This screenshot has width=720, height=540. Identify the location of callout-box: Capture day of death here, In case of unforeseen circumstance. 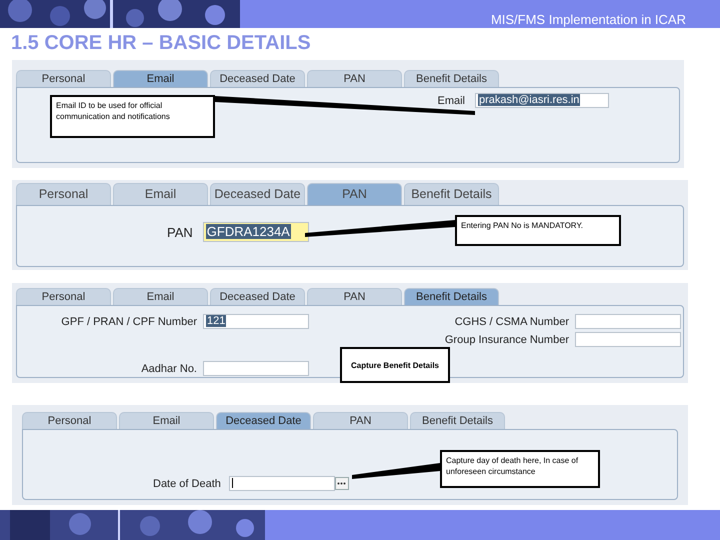
(520, 469).